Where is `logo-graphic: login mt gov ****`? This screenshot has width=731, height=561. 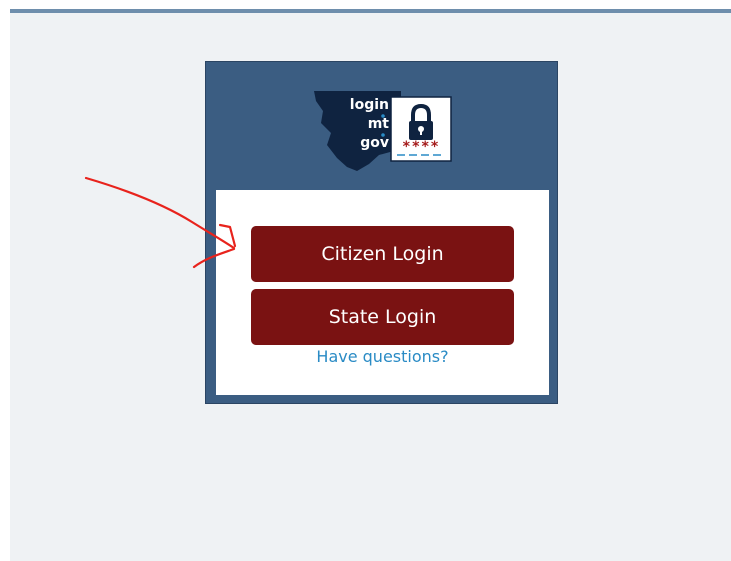
logo-graphic: login mt gov **** is located at coordinates (383, 131).